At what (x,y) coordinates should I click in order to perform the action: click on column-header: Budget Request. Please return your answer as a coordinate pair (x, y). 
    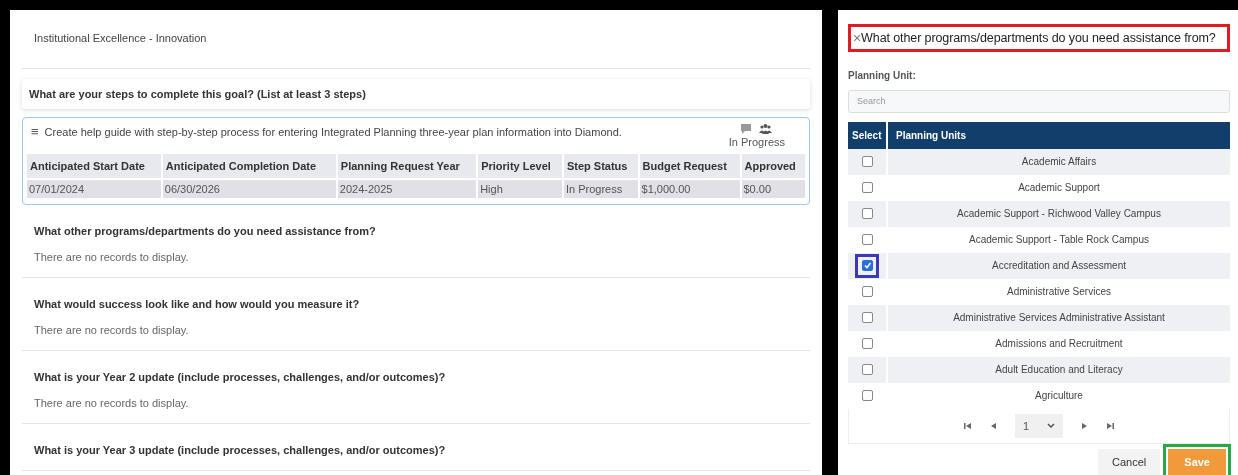
    Looking at the image, I should click on (689, 166).